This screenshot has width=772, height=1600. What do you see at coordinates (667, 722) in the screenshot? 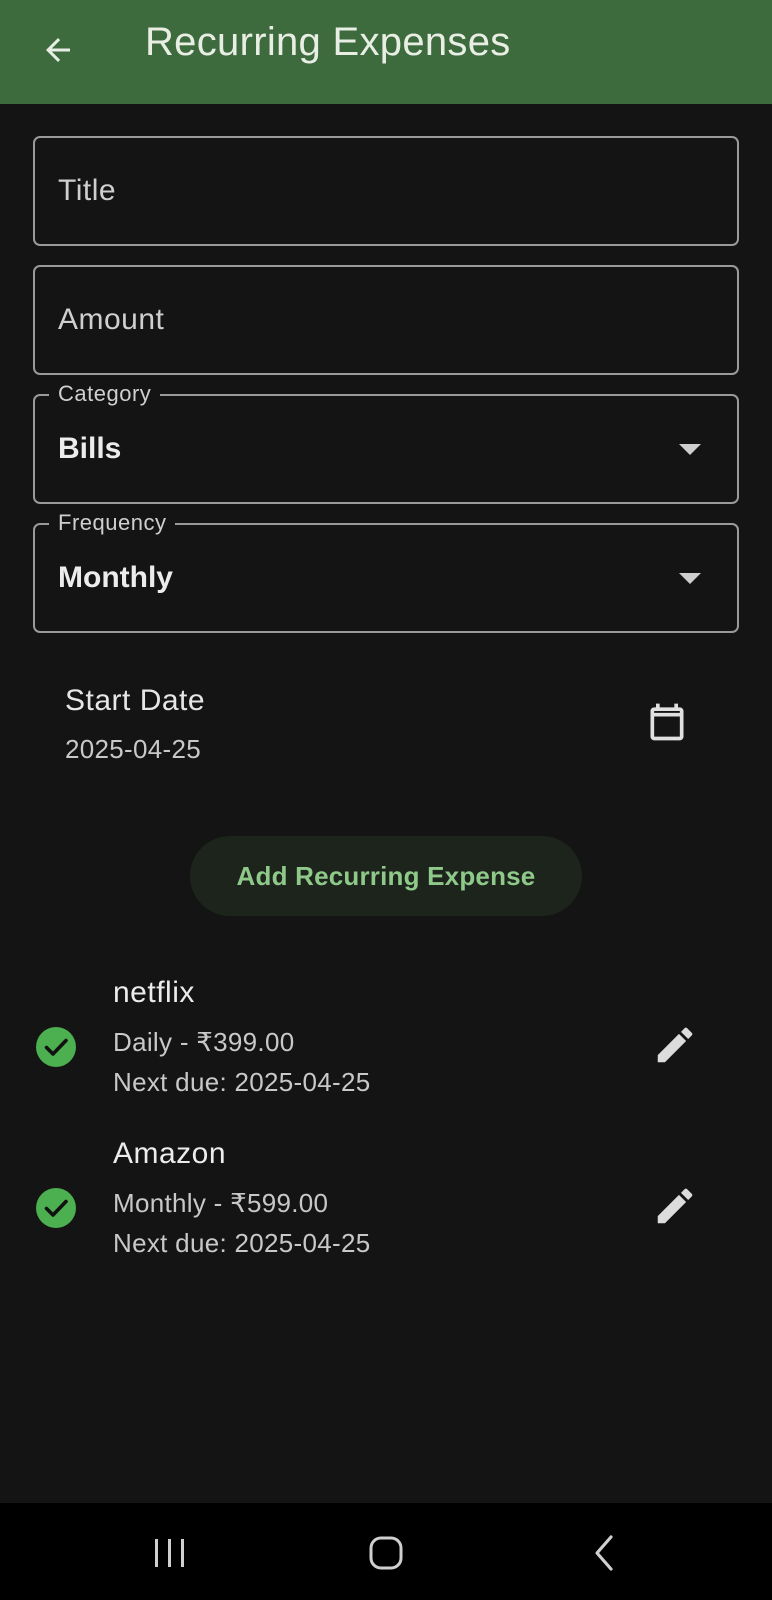
I see `calendar-icon` at bounding box center [667, 722].